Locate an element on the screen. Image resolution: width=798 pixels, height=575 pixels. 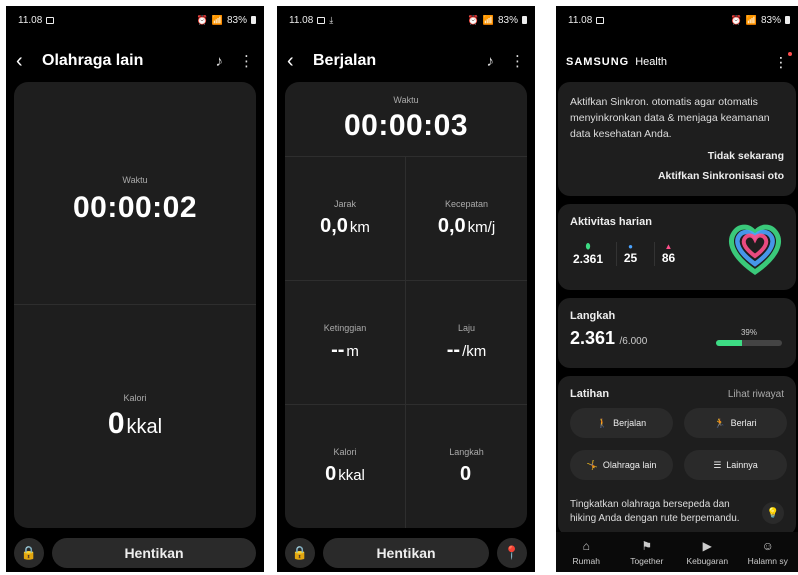
activity-value: 86 is located at coordinates (668, 258).